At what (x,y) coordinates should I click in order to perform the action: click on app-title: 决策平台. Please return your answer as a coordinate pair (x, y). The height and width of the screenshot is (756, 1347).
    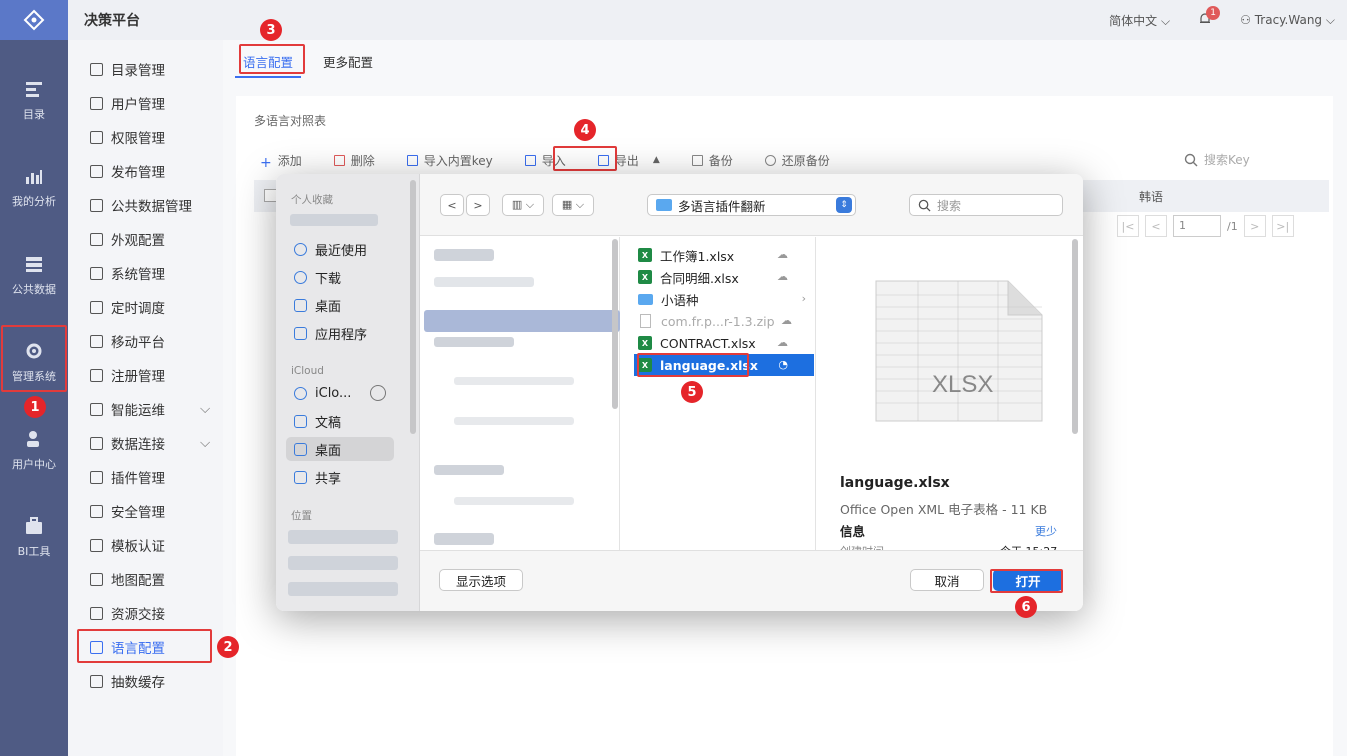
    Looking at the image, I should click on (112, 21).